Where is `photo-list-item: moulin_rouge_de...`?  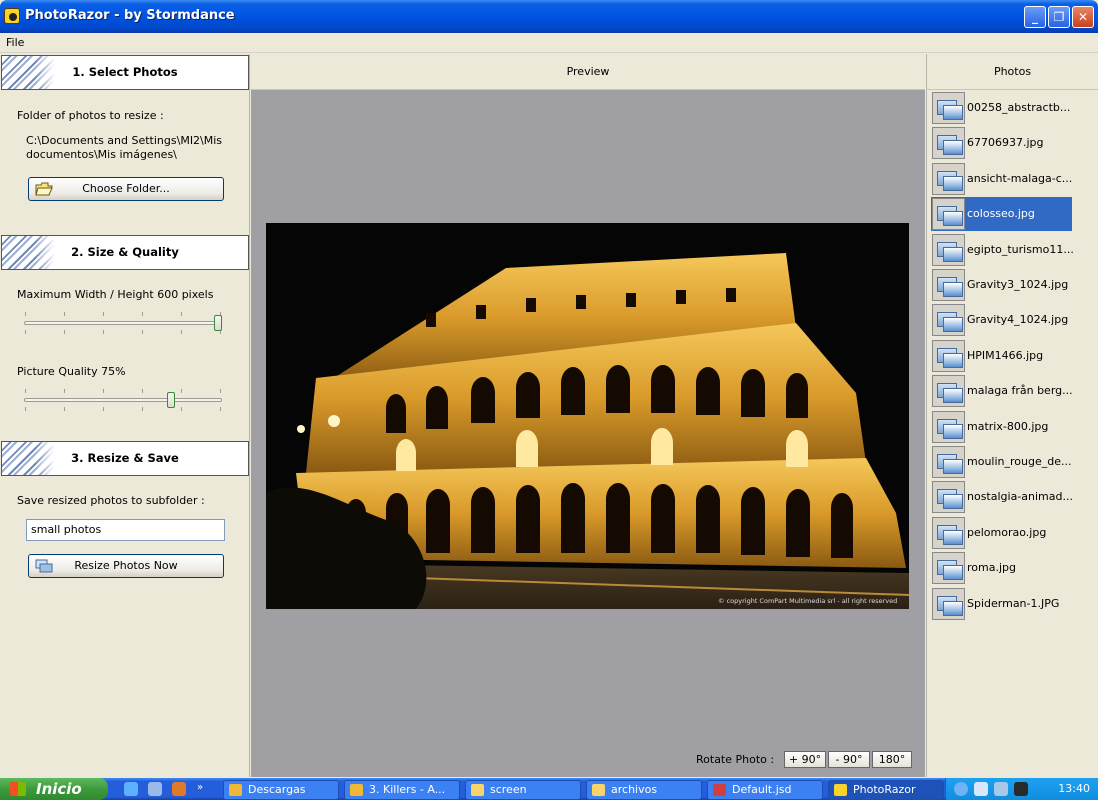
photo-list-item: moulin_rouge_de... is located at coordinates (1001, 462).